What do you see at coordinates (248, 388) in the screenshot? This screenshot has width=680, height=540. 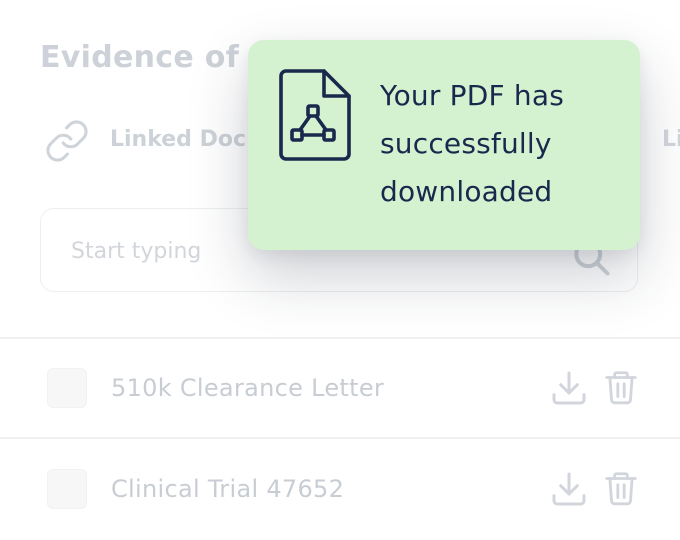 I see `document-name: 510k Clearance Letter` at bounding box center [248, 388].